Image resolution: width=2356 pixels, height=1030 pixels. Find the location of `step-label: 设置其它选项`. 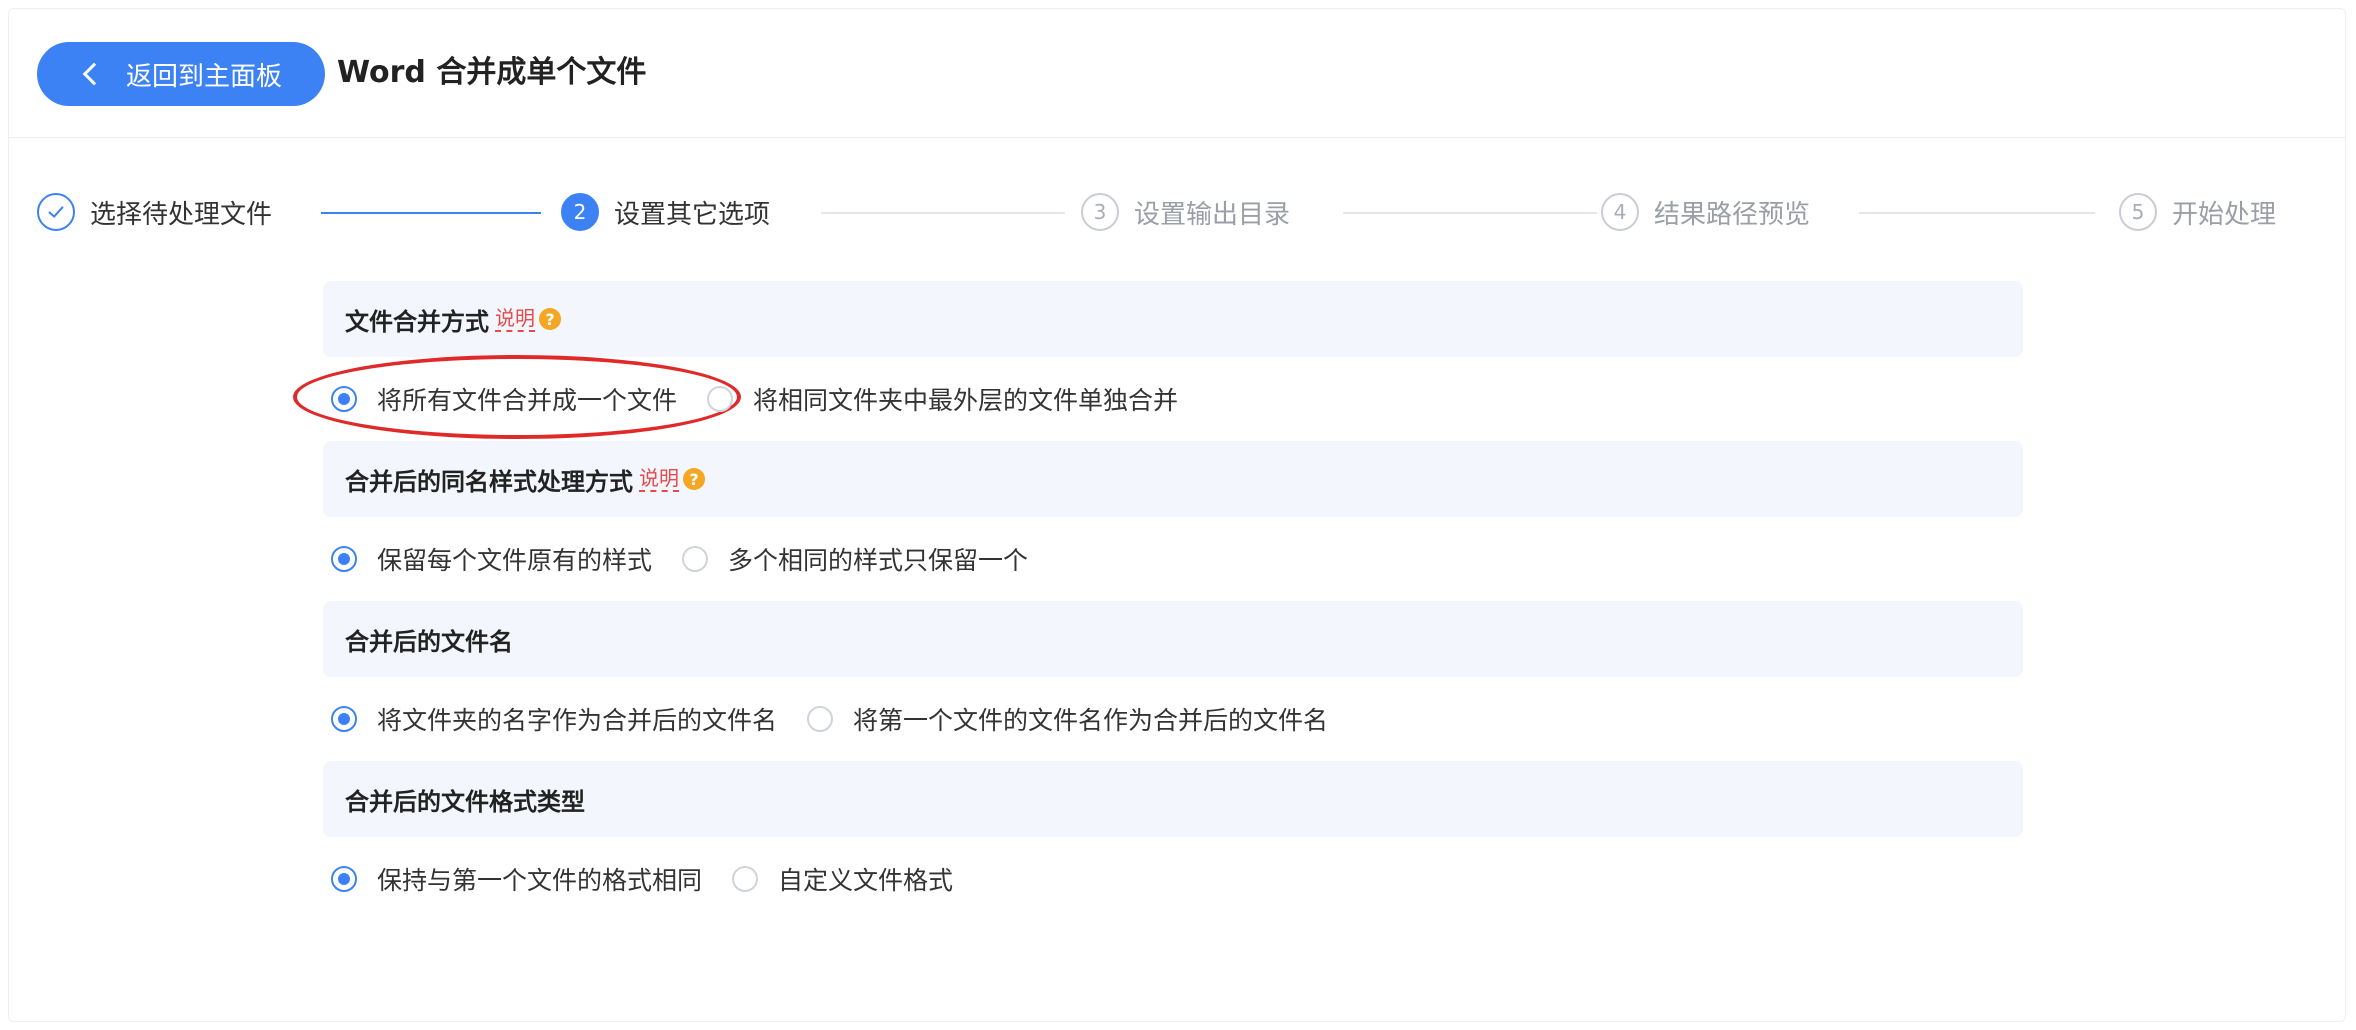

step-label: 设置其它选项 is located at coordinates (692, 214).